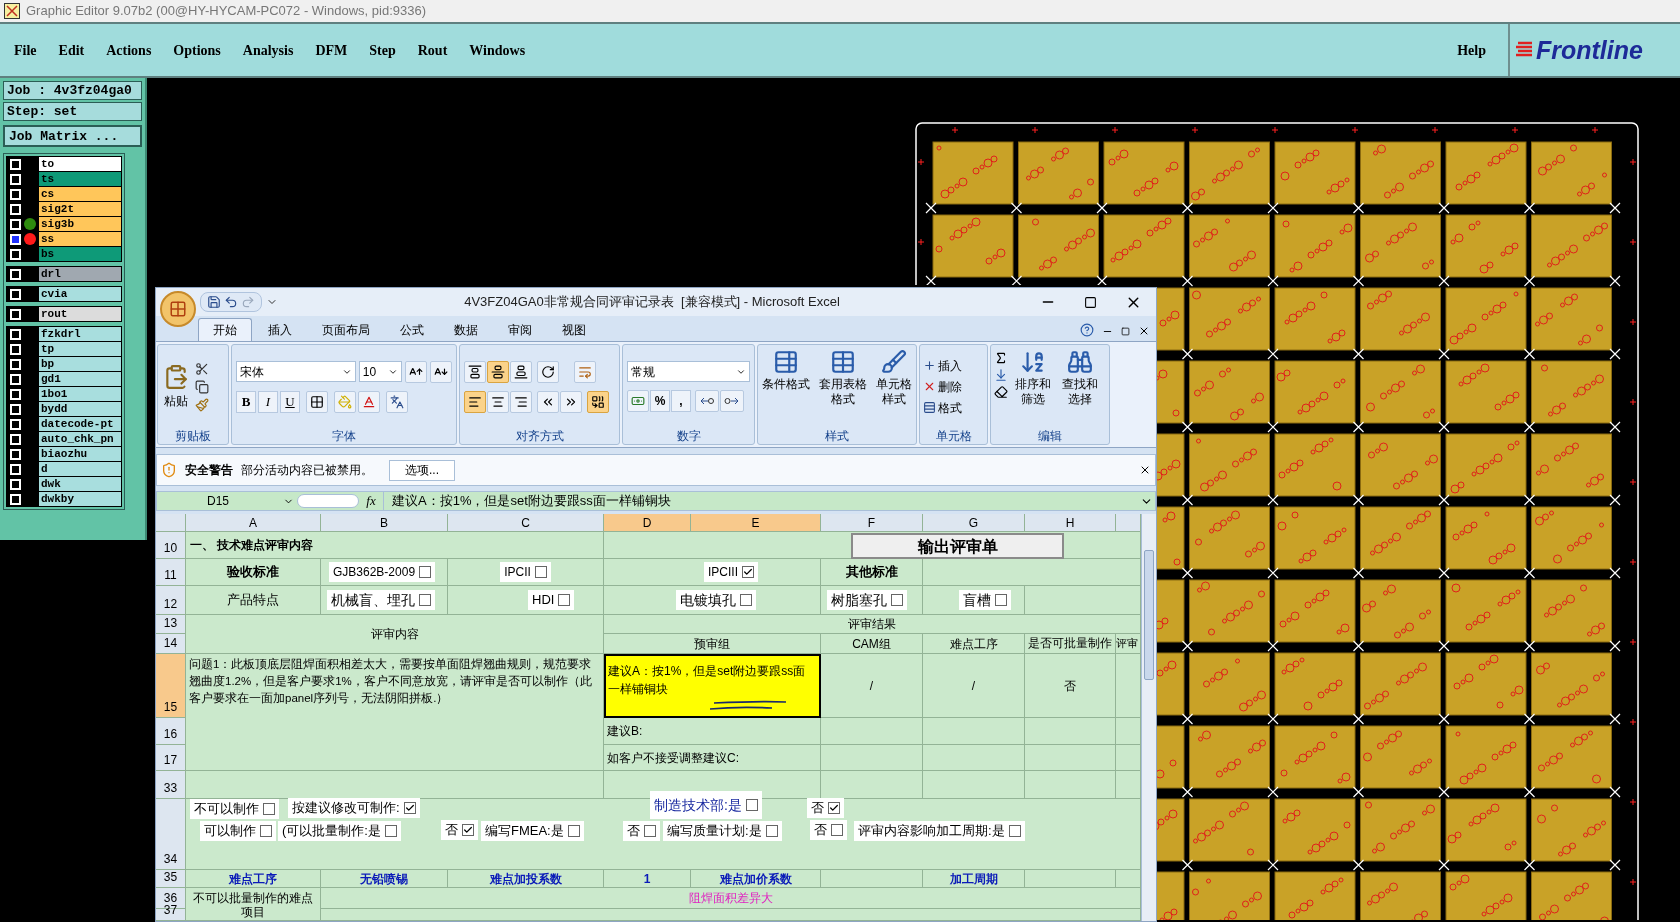  Describe the element at coordinates (707, 401) in the screenshot. I see `increase-decimal-button` at that location.